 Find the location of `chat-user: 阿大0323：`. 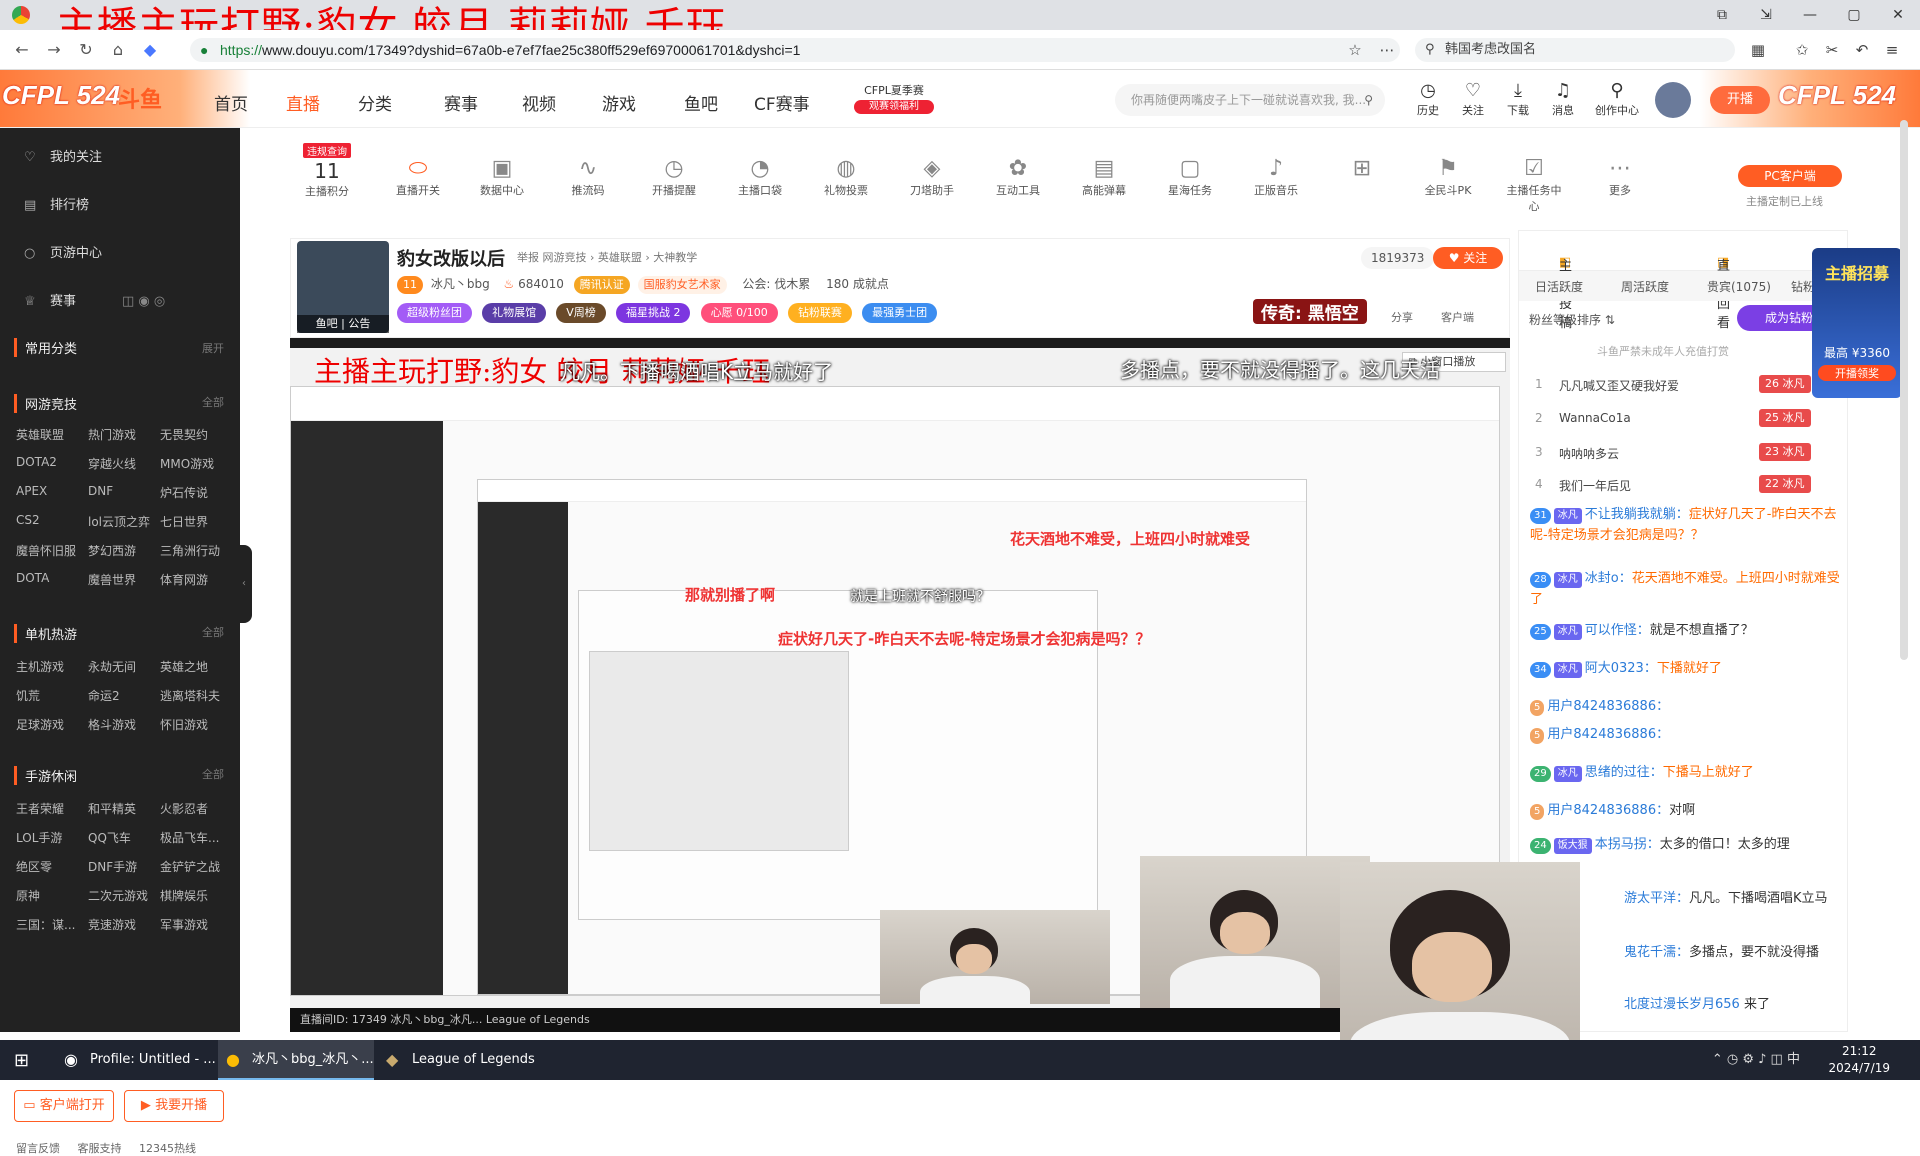

chat-user: 阿大0323： is located at coordinates (1621, 668).